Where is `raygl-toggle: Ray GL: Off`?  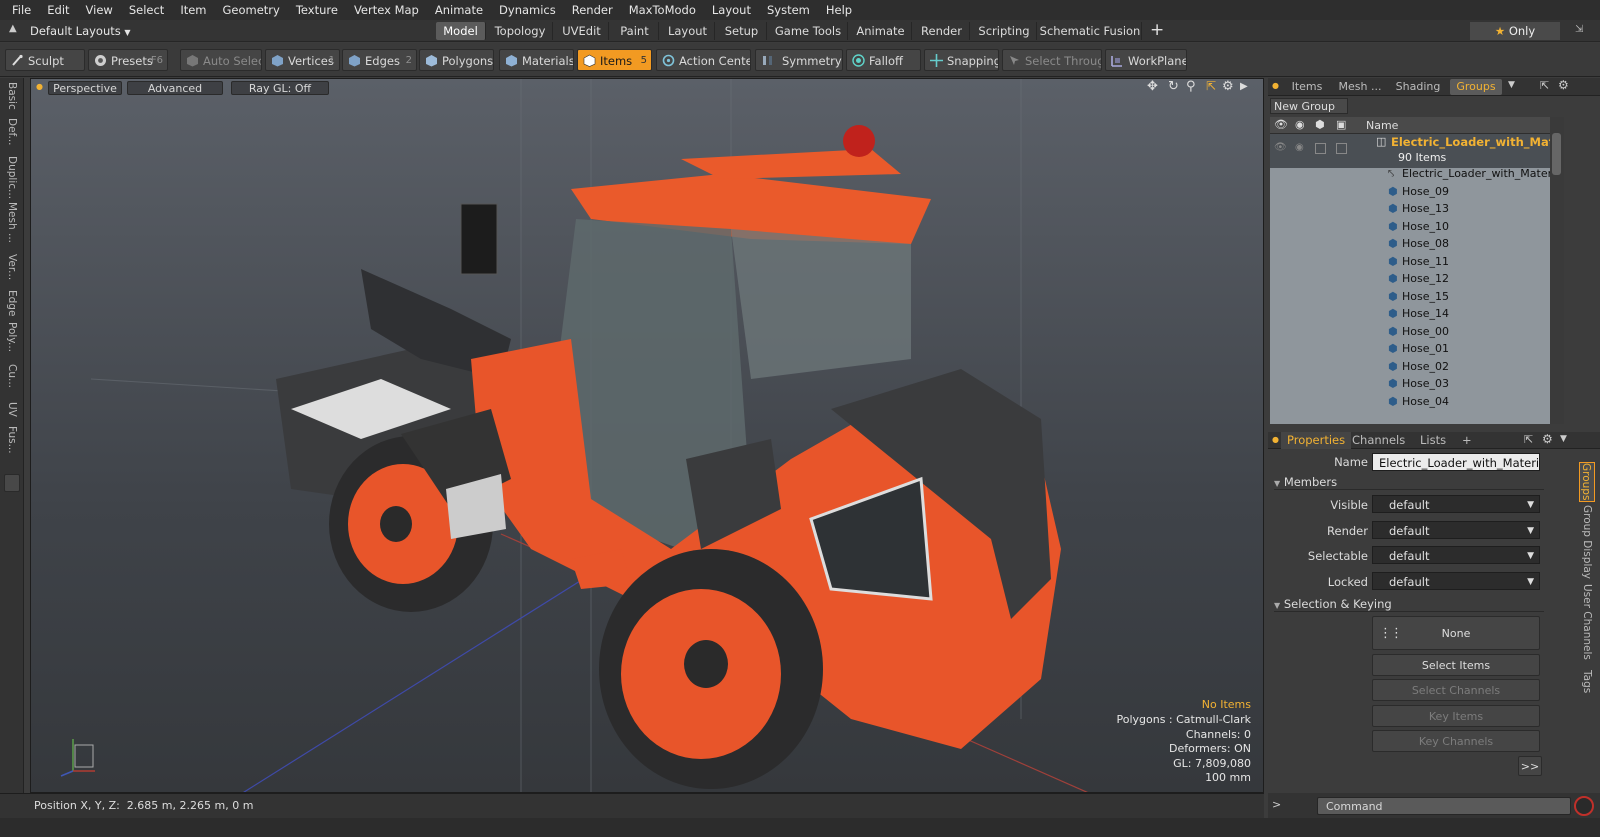 raygl-toggle: Ray GL: Off is located at coordinates (280, 88).